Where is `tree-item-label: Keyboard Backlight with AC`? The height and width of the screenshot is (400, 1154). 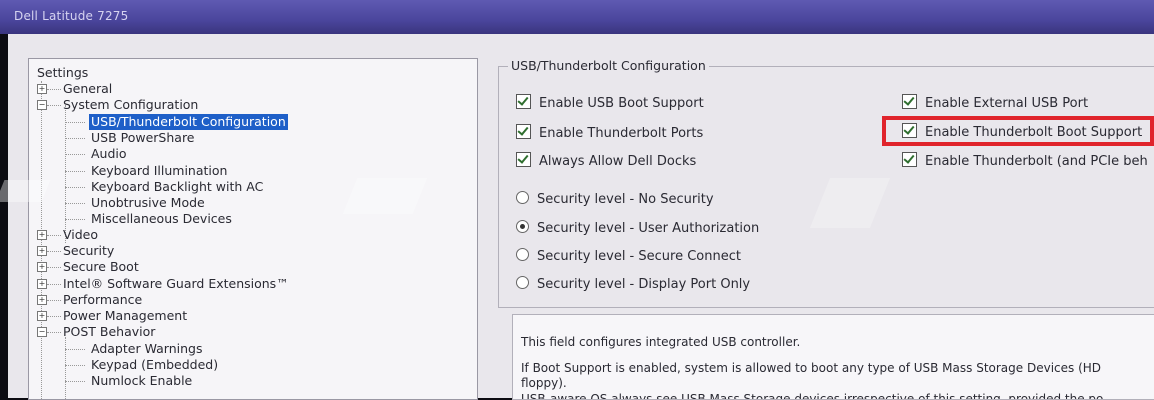
tree-item-label: Keyboard Backlight with AC is located at coordinates (177, 186).